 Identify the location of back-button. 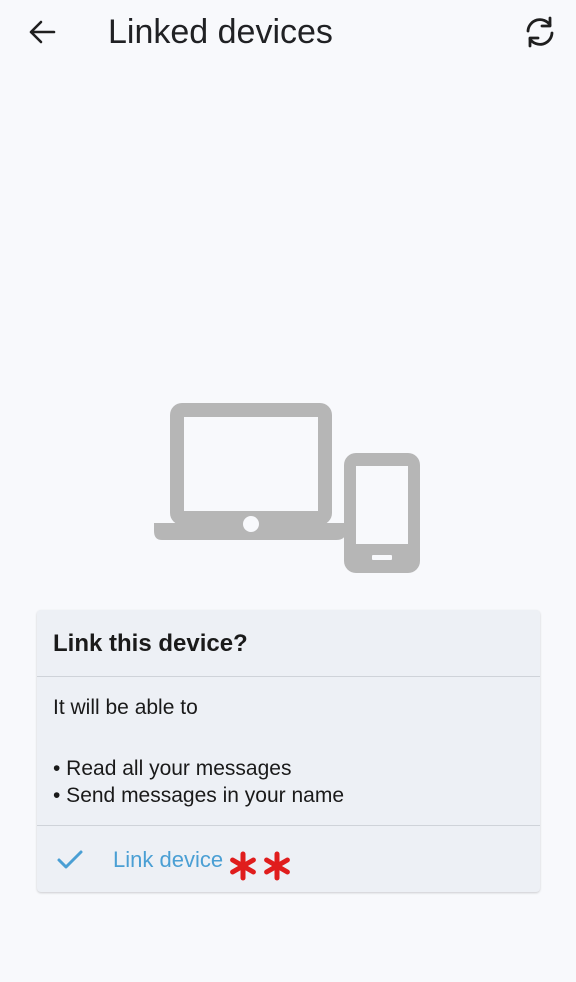
(42, 32).